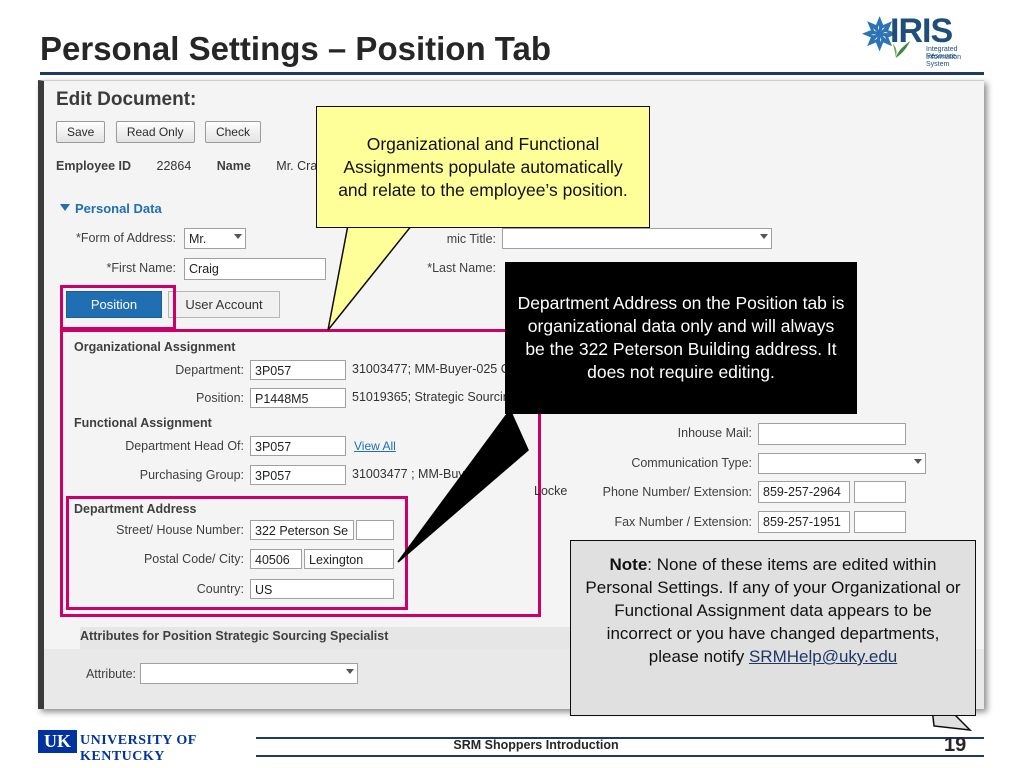 The image size is (1024, 768). I want to click on form-of-address-label: *Form of Address:, so click(125, 238).